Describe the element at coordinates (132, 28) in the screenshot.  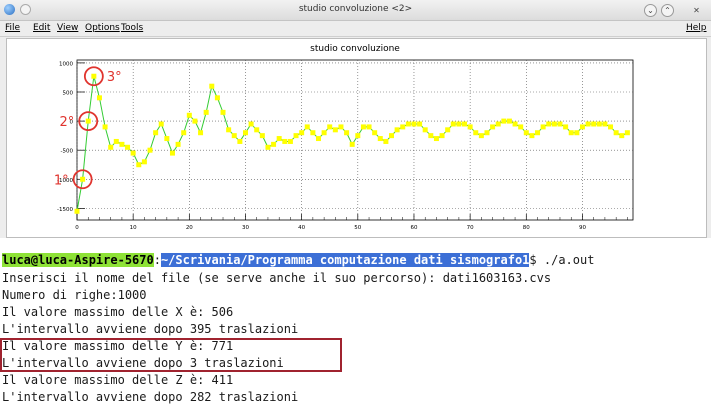
I see `menu-tools: Tools` at that location.